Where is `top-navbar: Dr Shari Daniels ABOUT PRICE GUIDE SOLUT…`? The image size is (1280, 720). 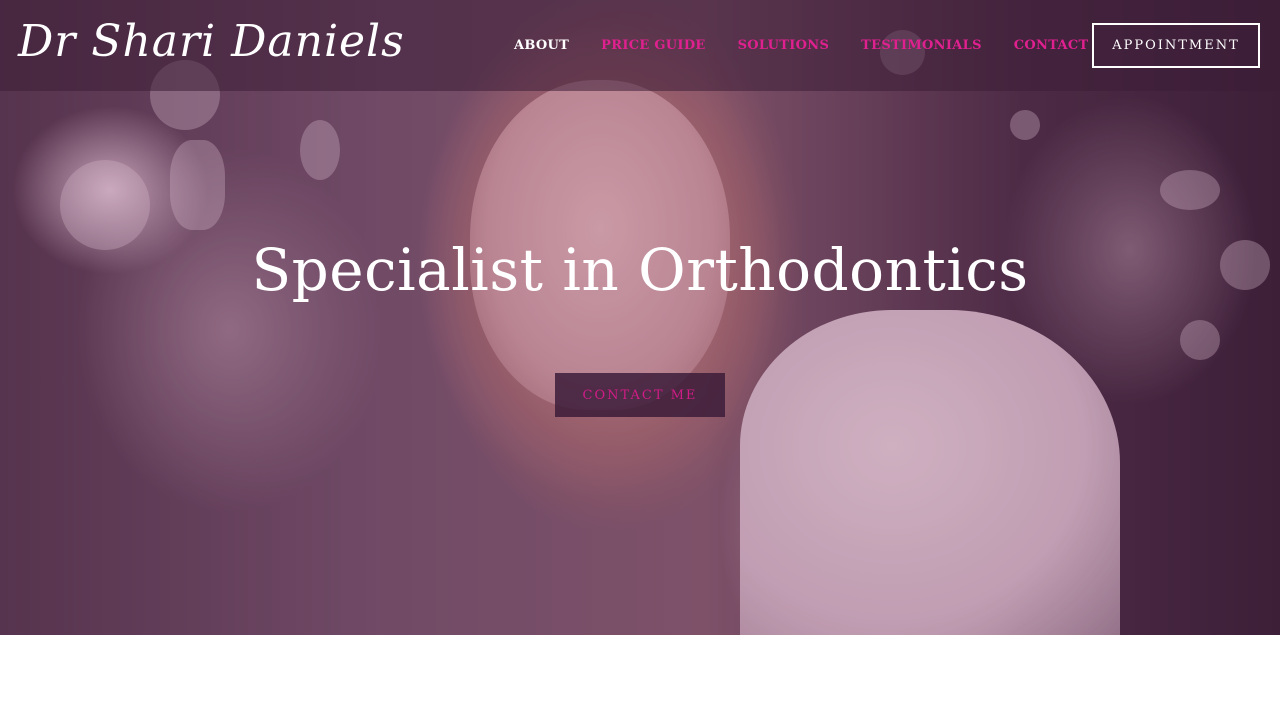
top-navbar: Dr Shari Daniels ABOUT PRICE GUIDE SOLUT… is located at coordinates (640, 45).